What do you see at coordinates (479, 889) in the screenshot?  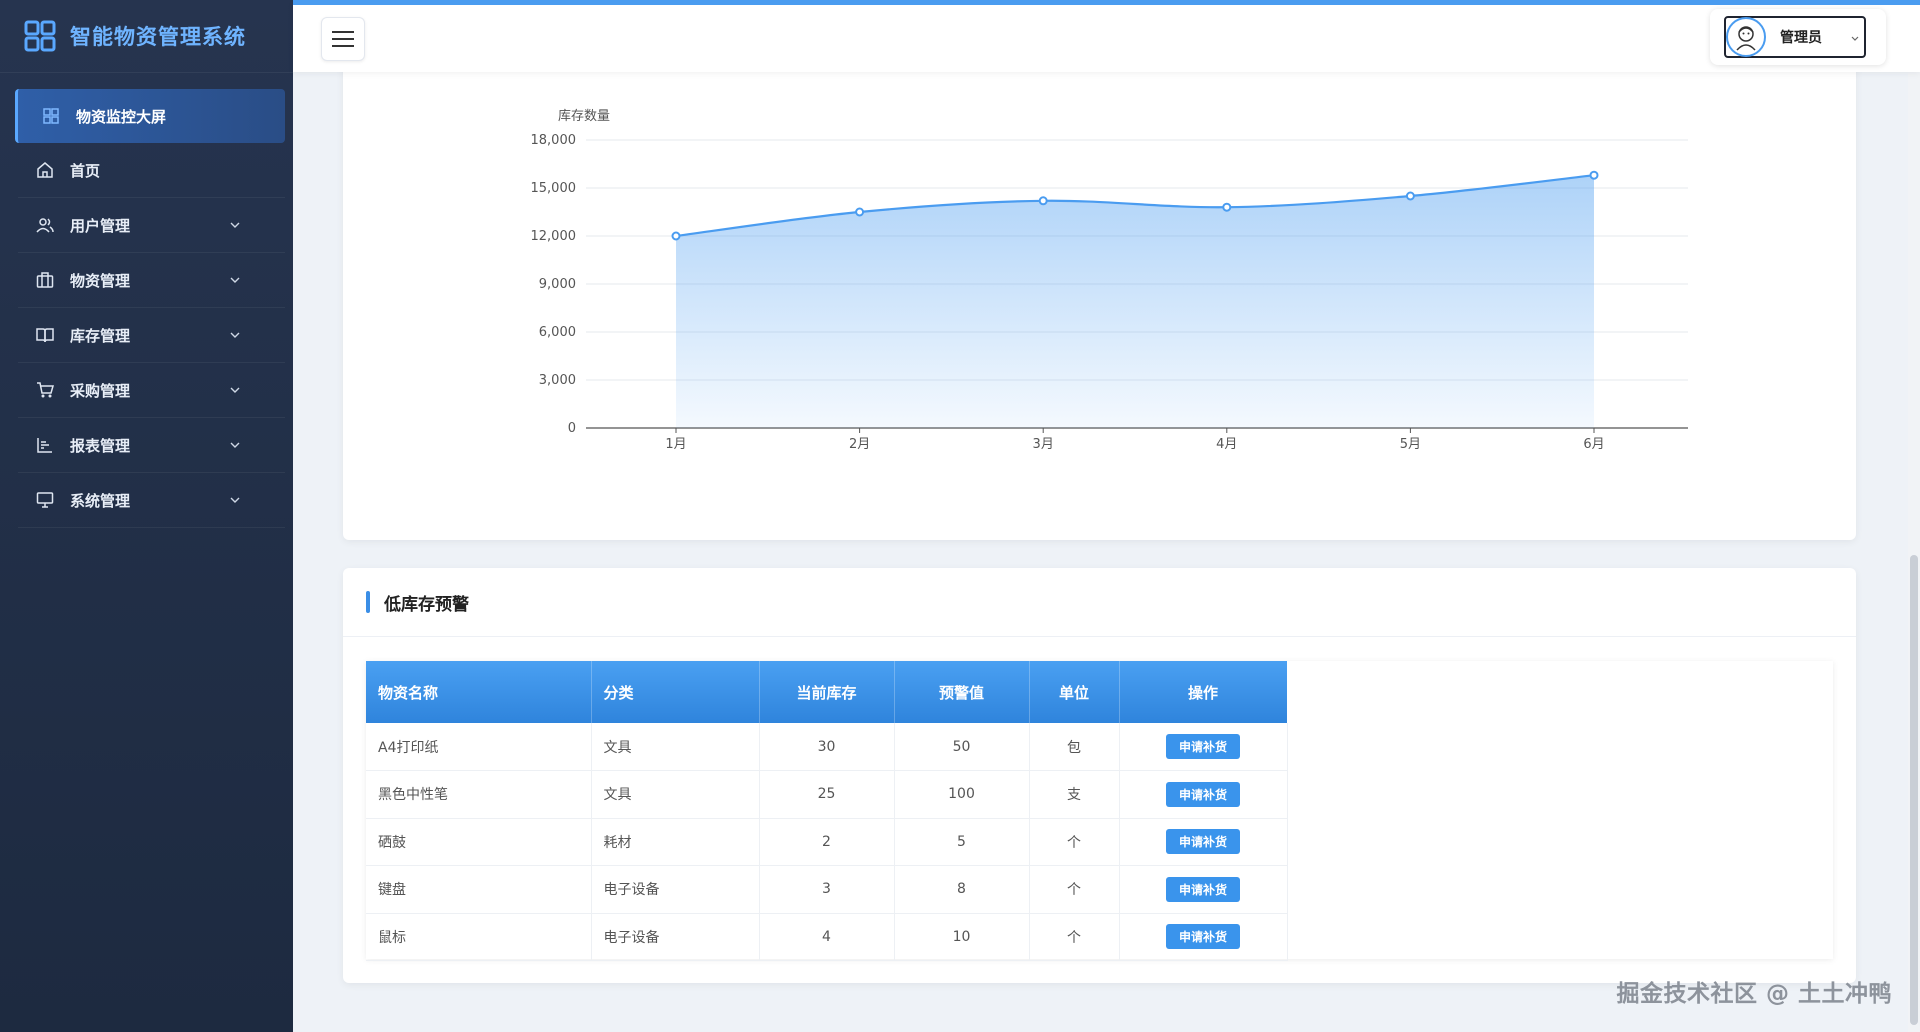 I see `cell-name: 键盘` at bounding box center [479, 889].